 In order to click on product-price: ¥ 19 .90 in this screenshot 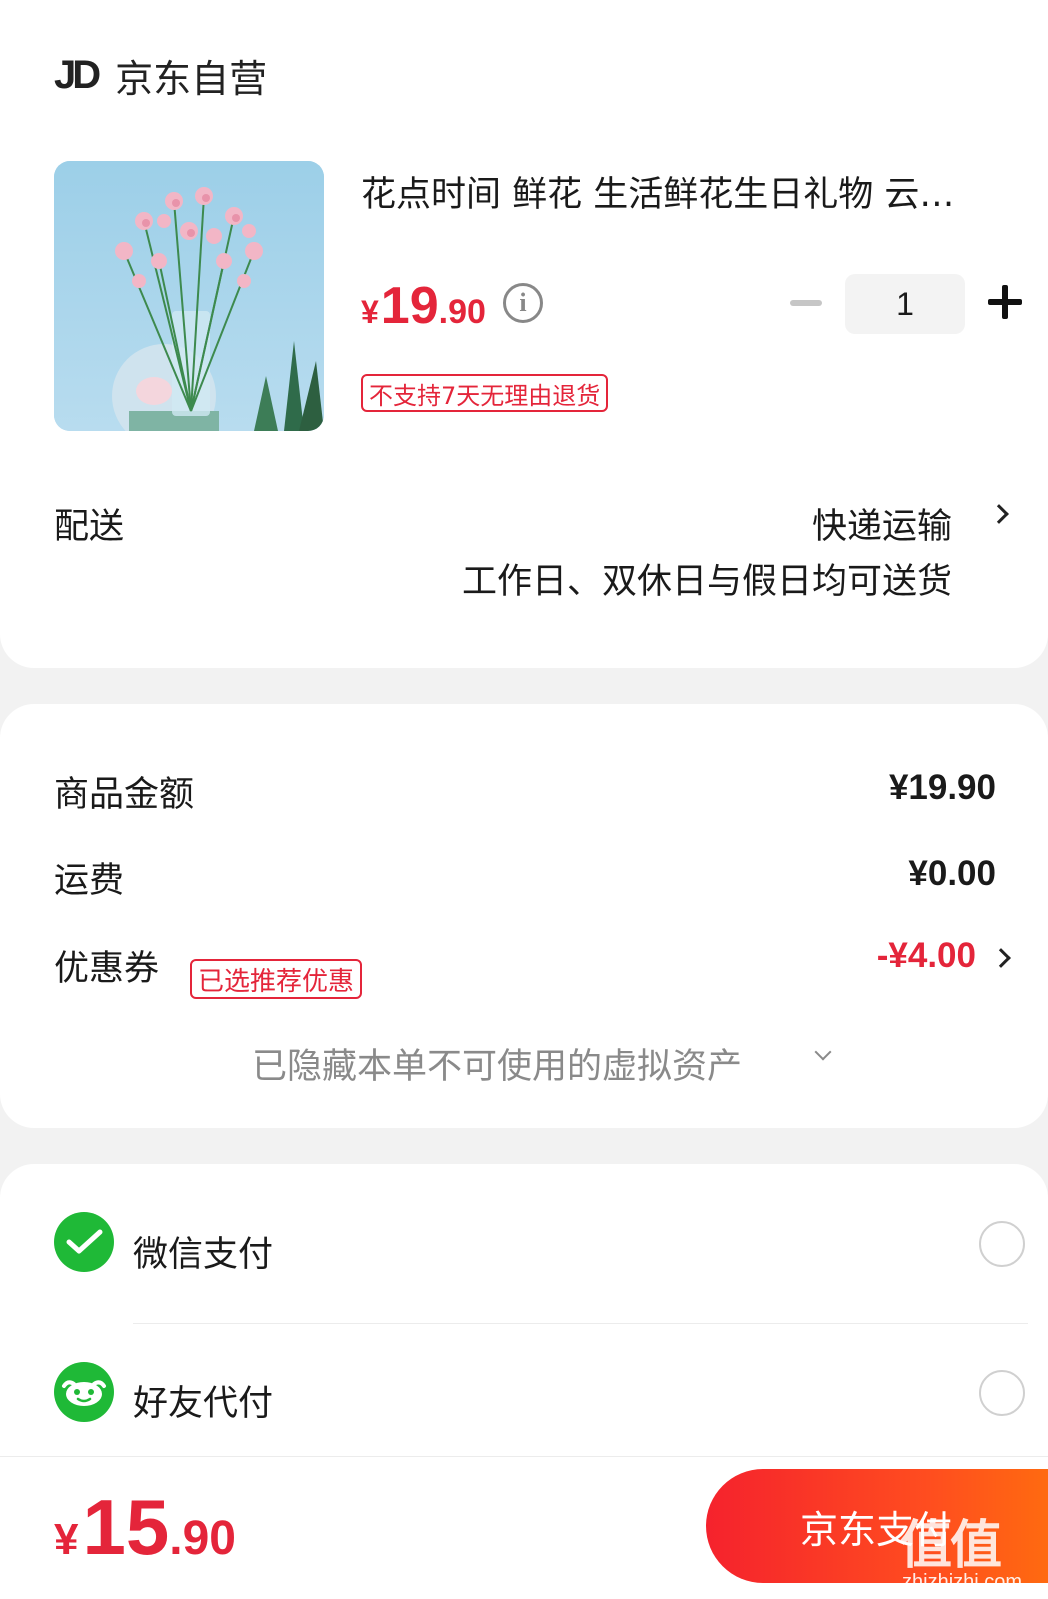, I will do `click(423, 306)`.